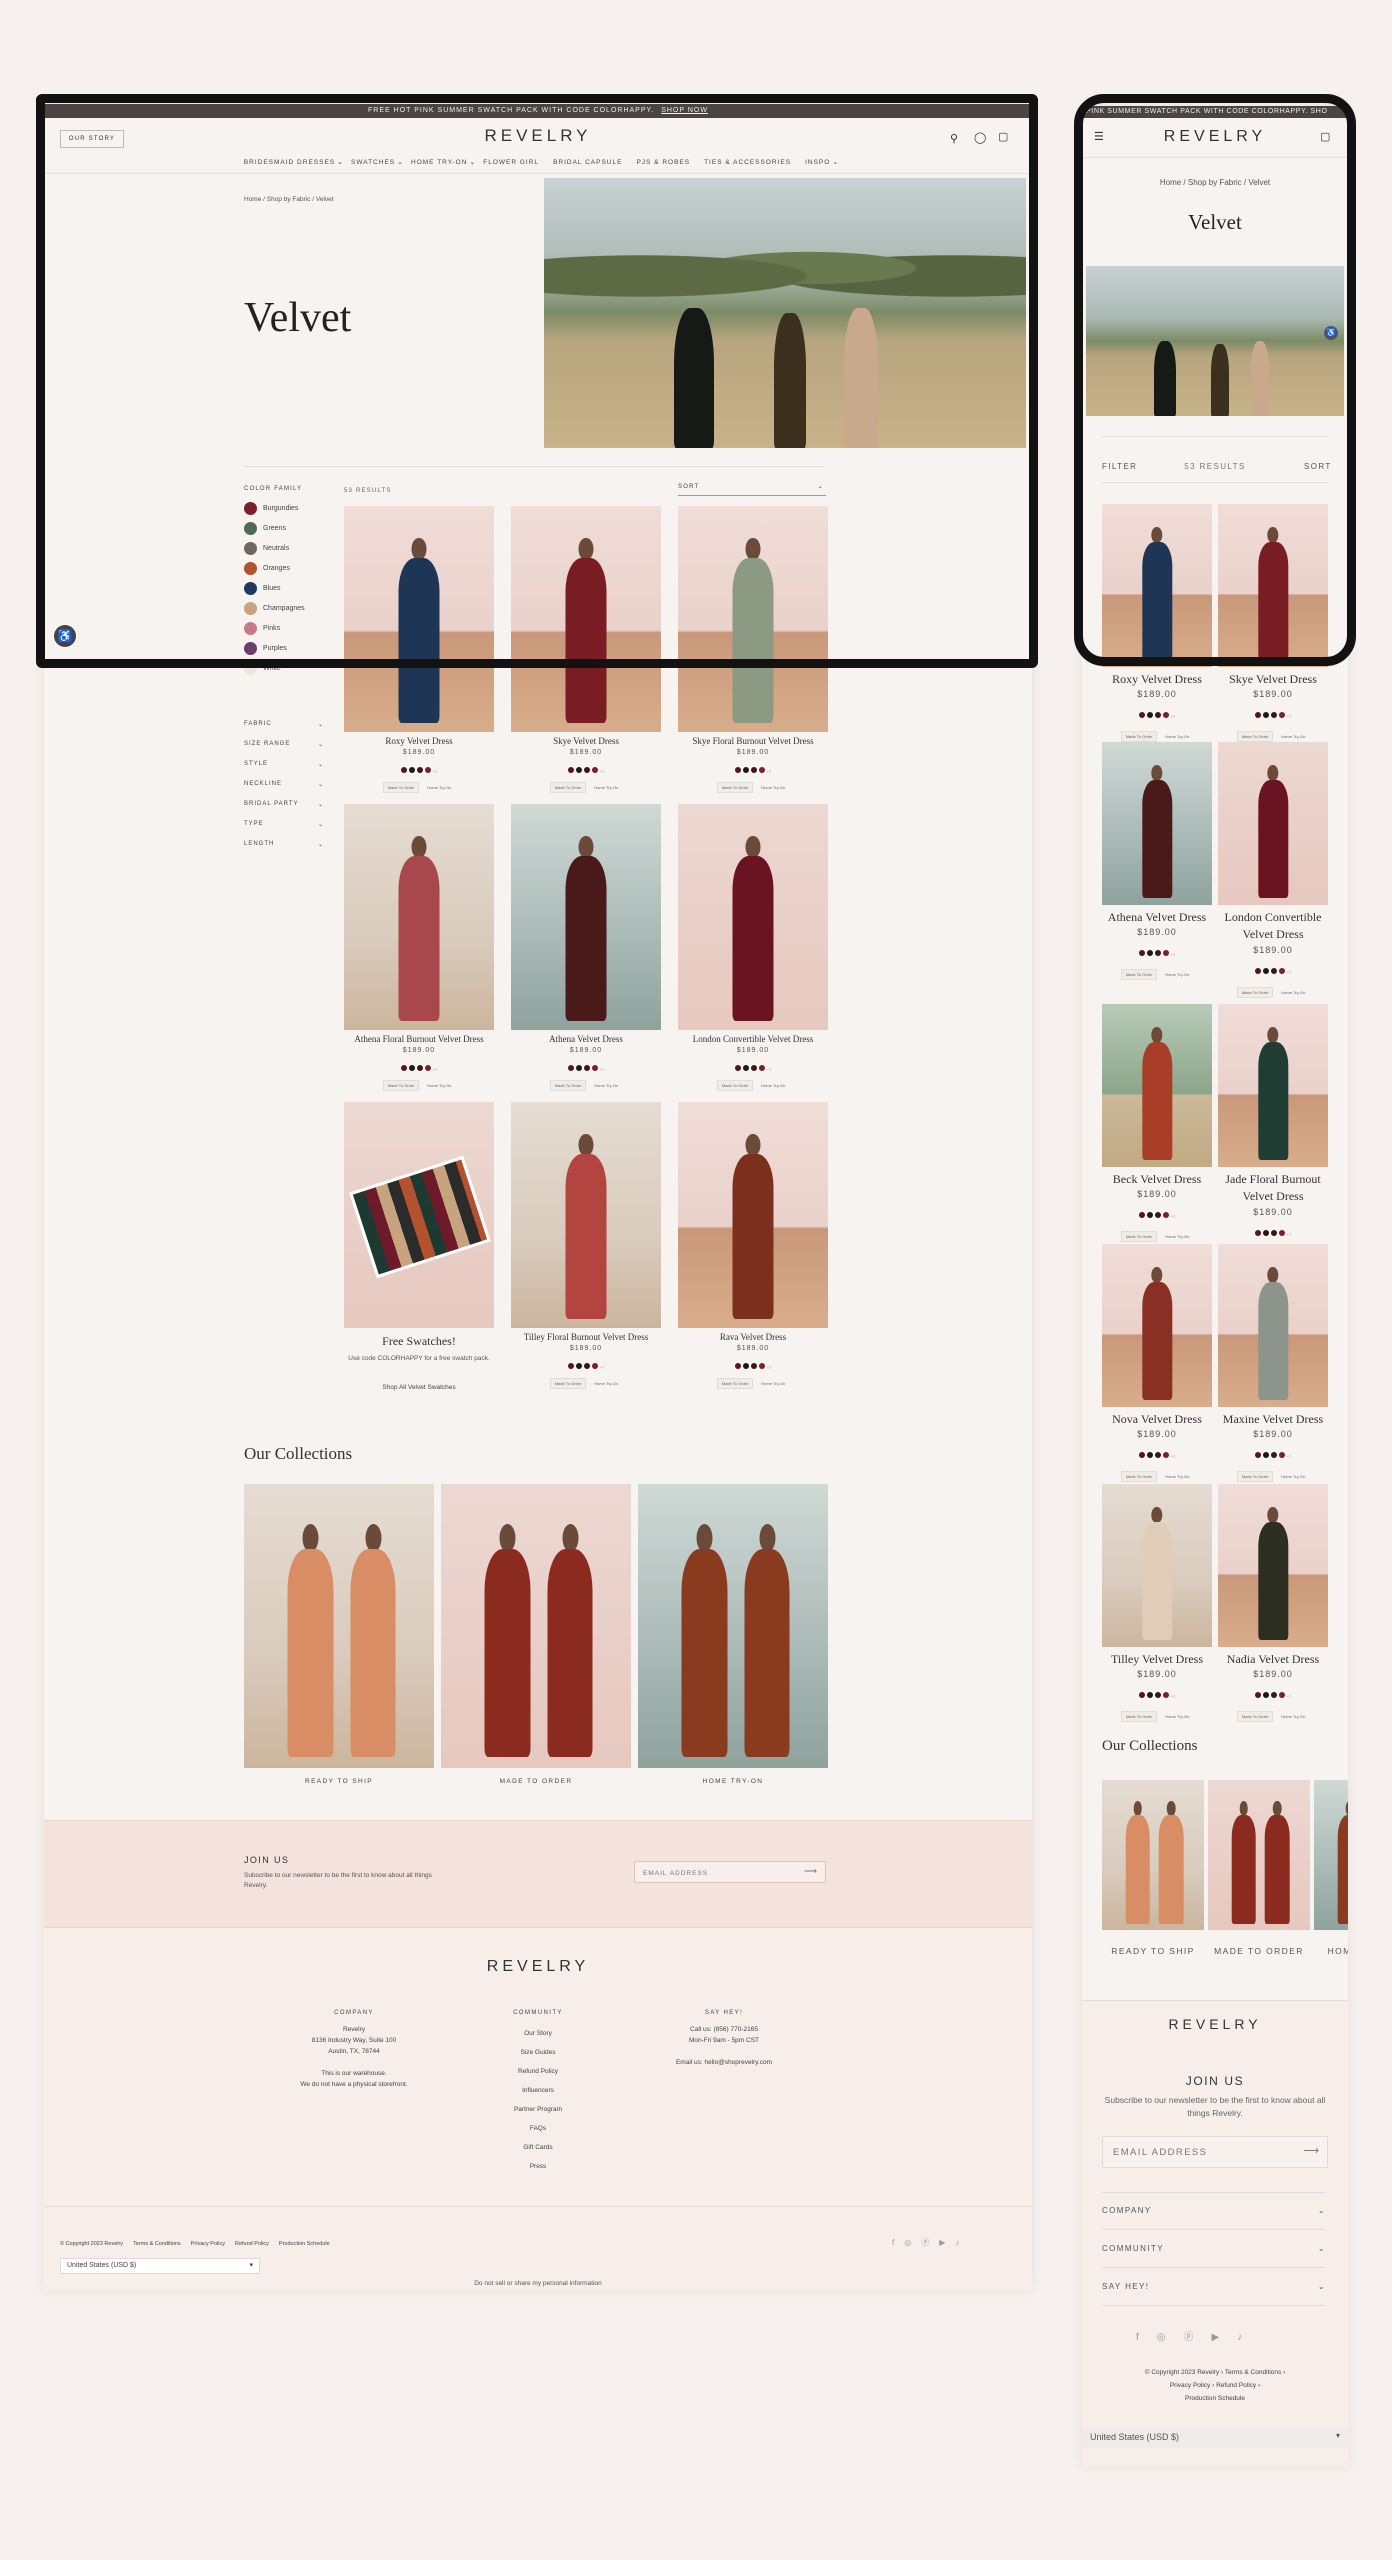 The height and width of the screenshot is (2560, 1392). Describe the element at coordinates (898, 2242) in the screenshot. I see `facebook-icon: f` at that location.